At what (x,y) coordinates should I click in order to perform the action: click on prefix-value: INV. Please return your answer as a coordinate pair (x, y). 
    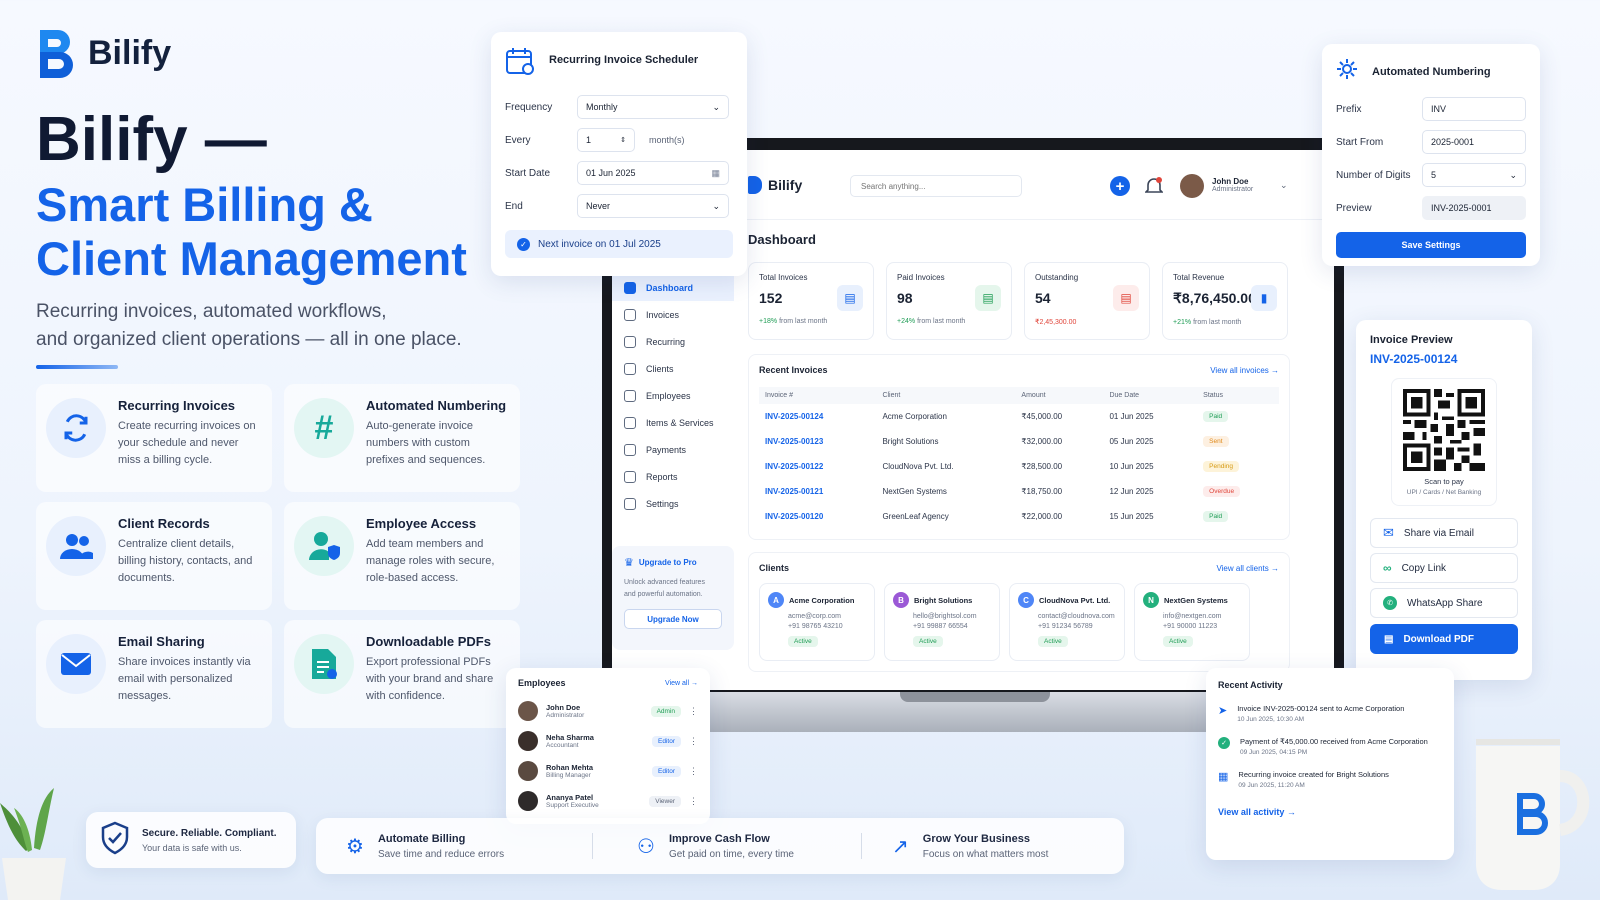
    Looking at the image, I should click on (1439, 109).